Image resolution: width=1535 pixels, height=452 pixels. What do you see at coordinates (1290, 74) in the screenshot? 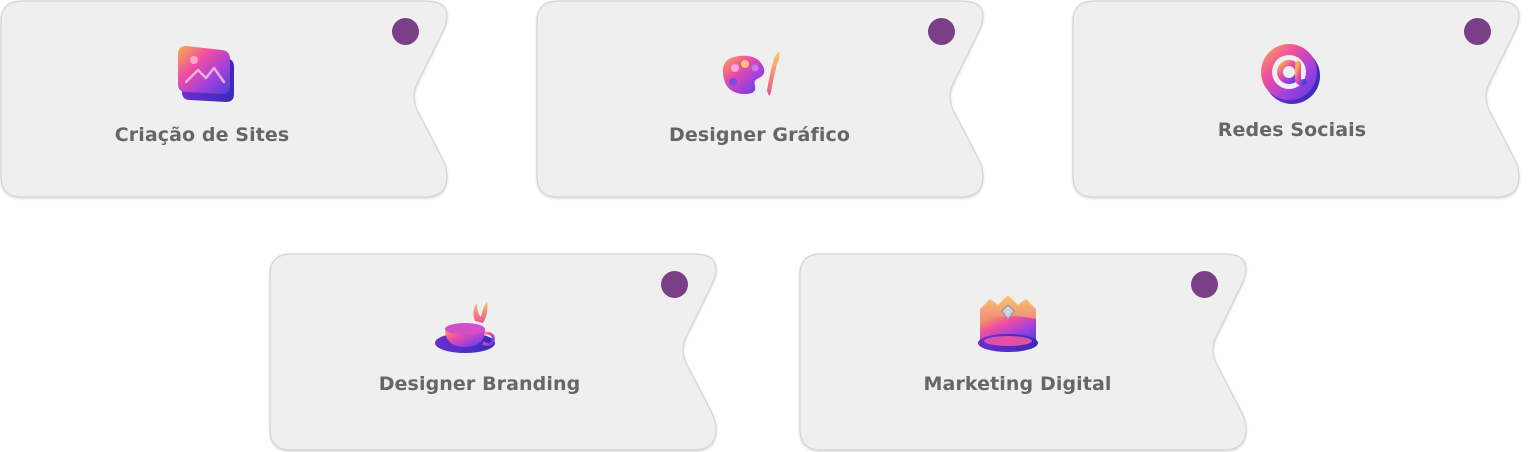
I see `at-sign-icon` at bounding box center [1290, 74].